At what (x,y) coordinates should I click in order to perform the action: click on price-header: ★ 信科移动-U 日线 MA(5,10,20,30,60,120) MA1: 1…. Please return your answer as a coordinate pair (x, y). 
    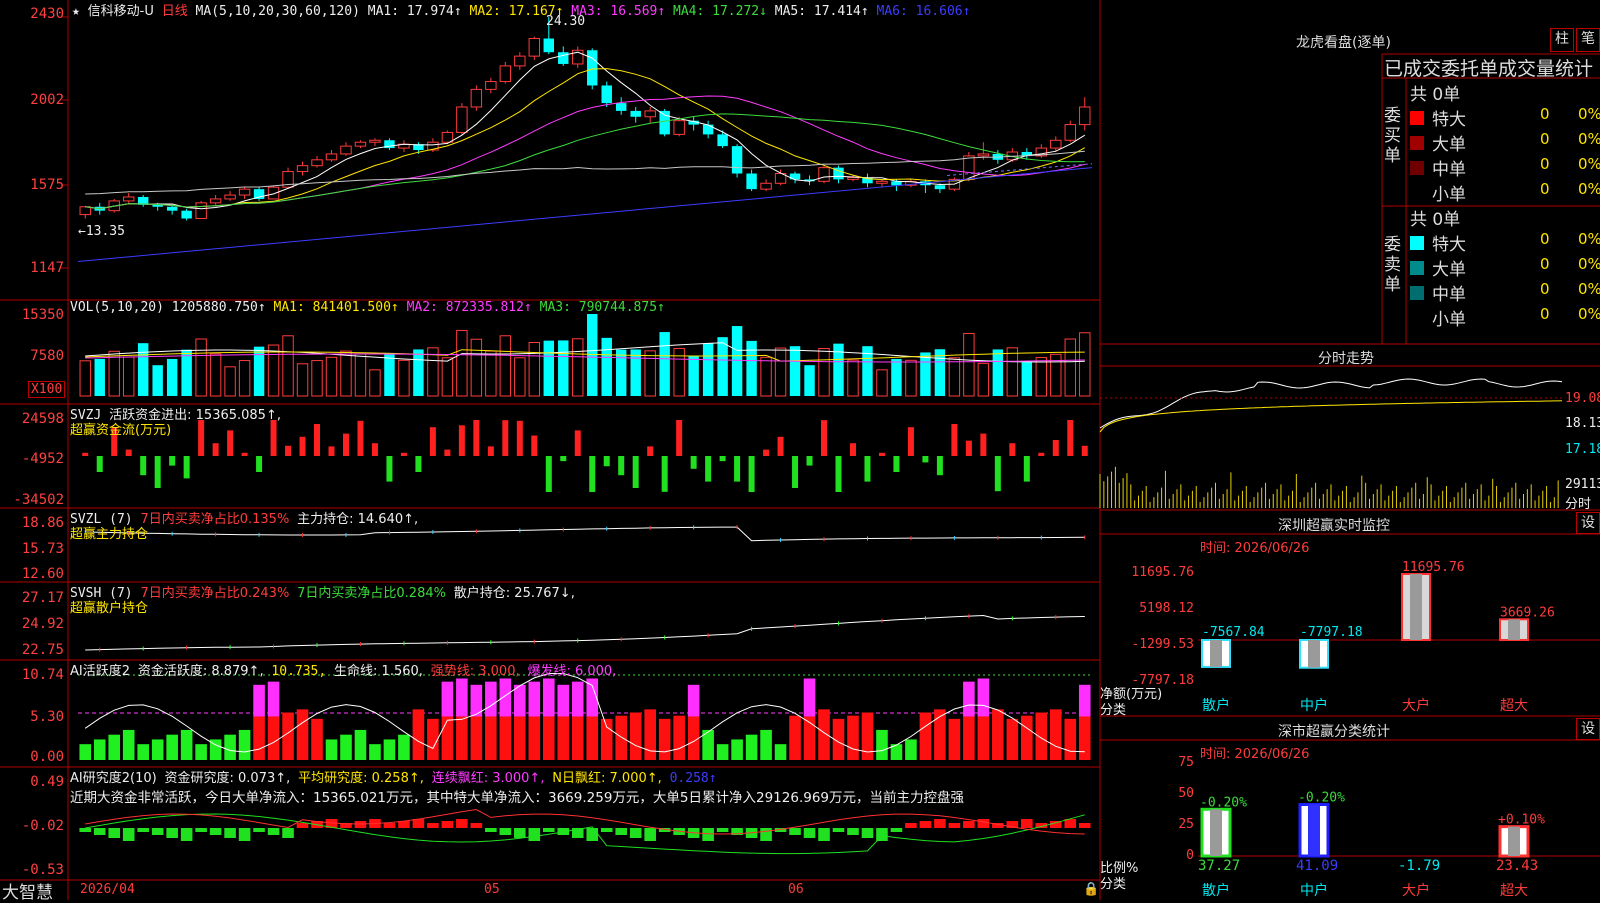
    Looking at the image, I should click on (521, 9).